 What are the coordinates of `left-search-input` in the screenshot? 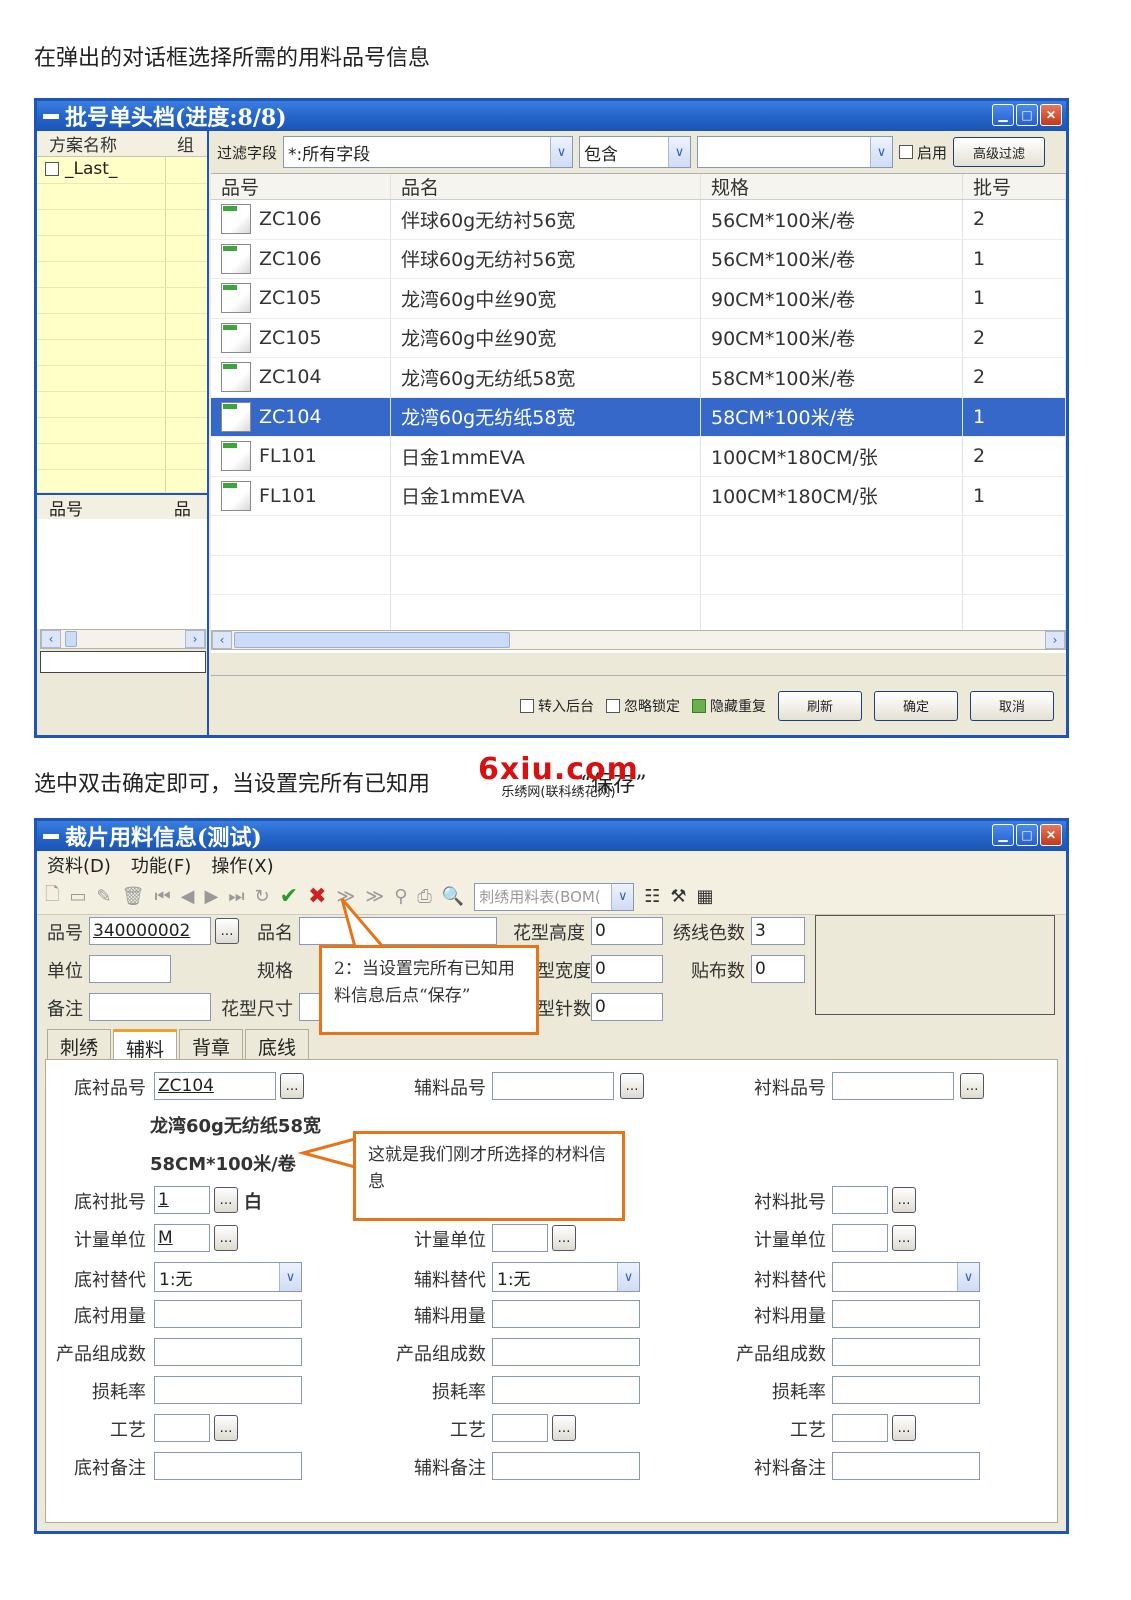 It's located at (123, 662).